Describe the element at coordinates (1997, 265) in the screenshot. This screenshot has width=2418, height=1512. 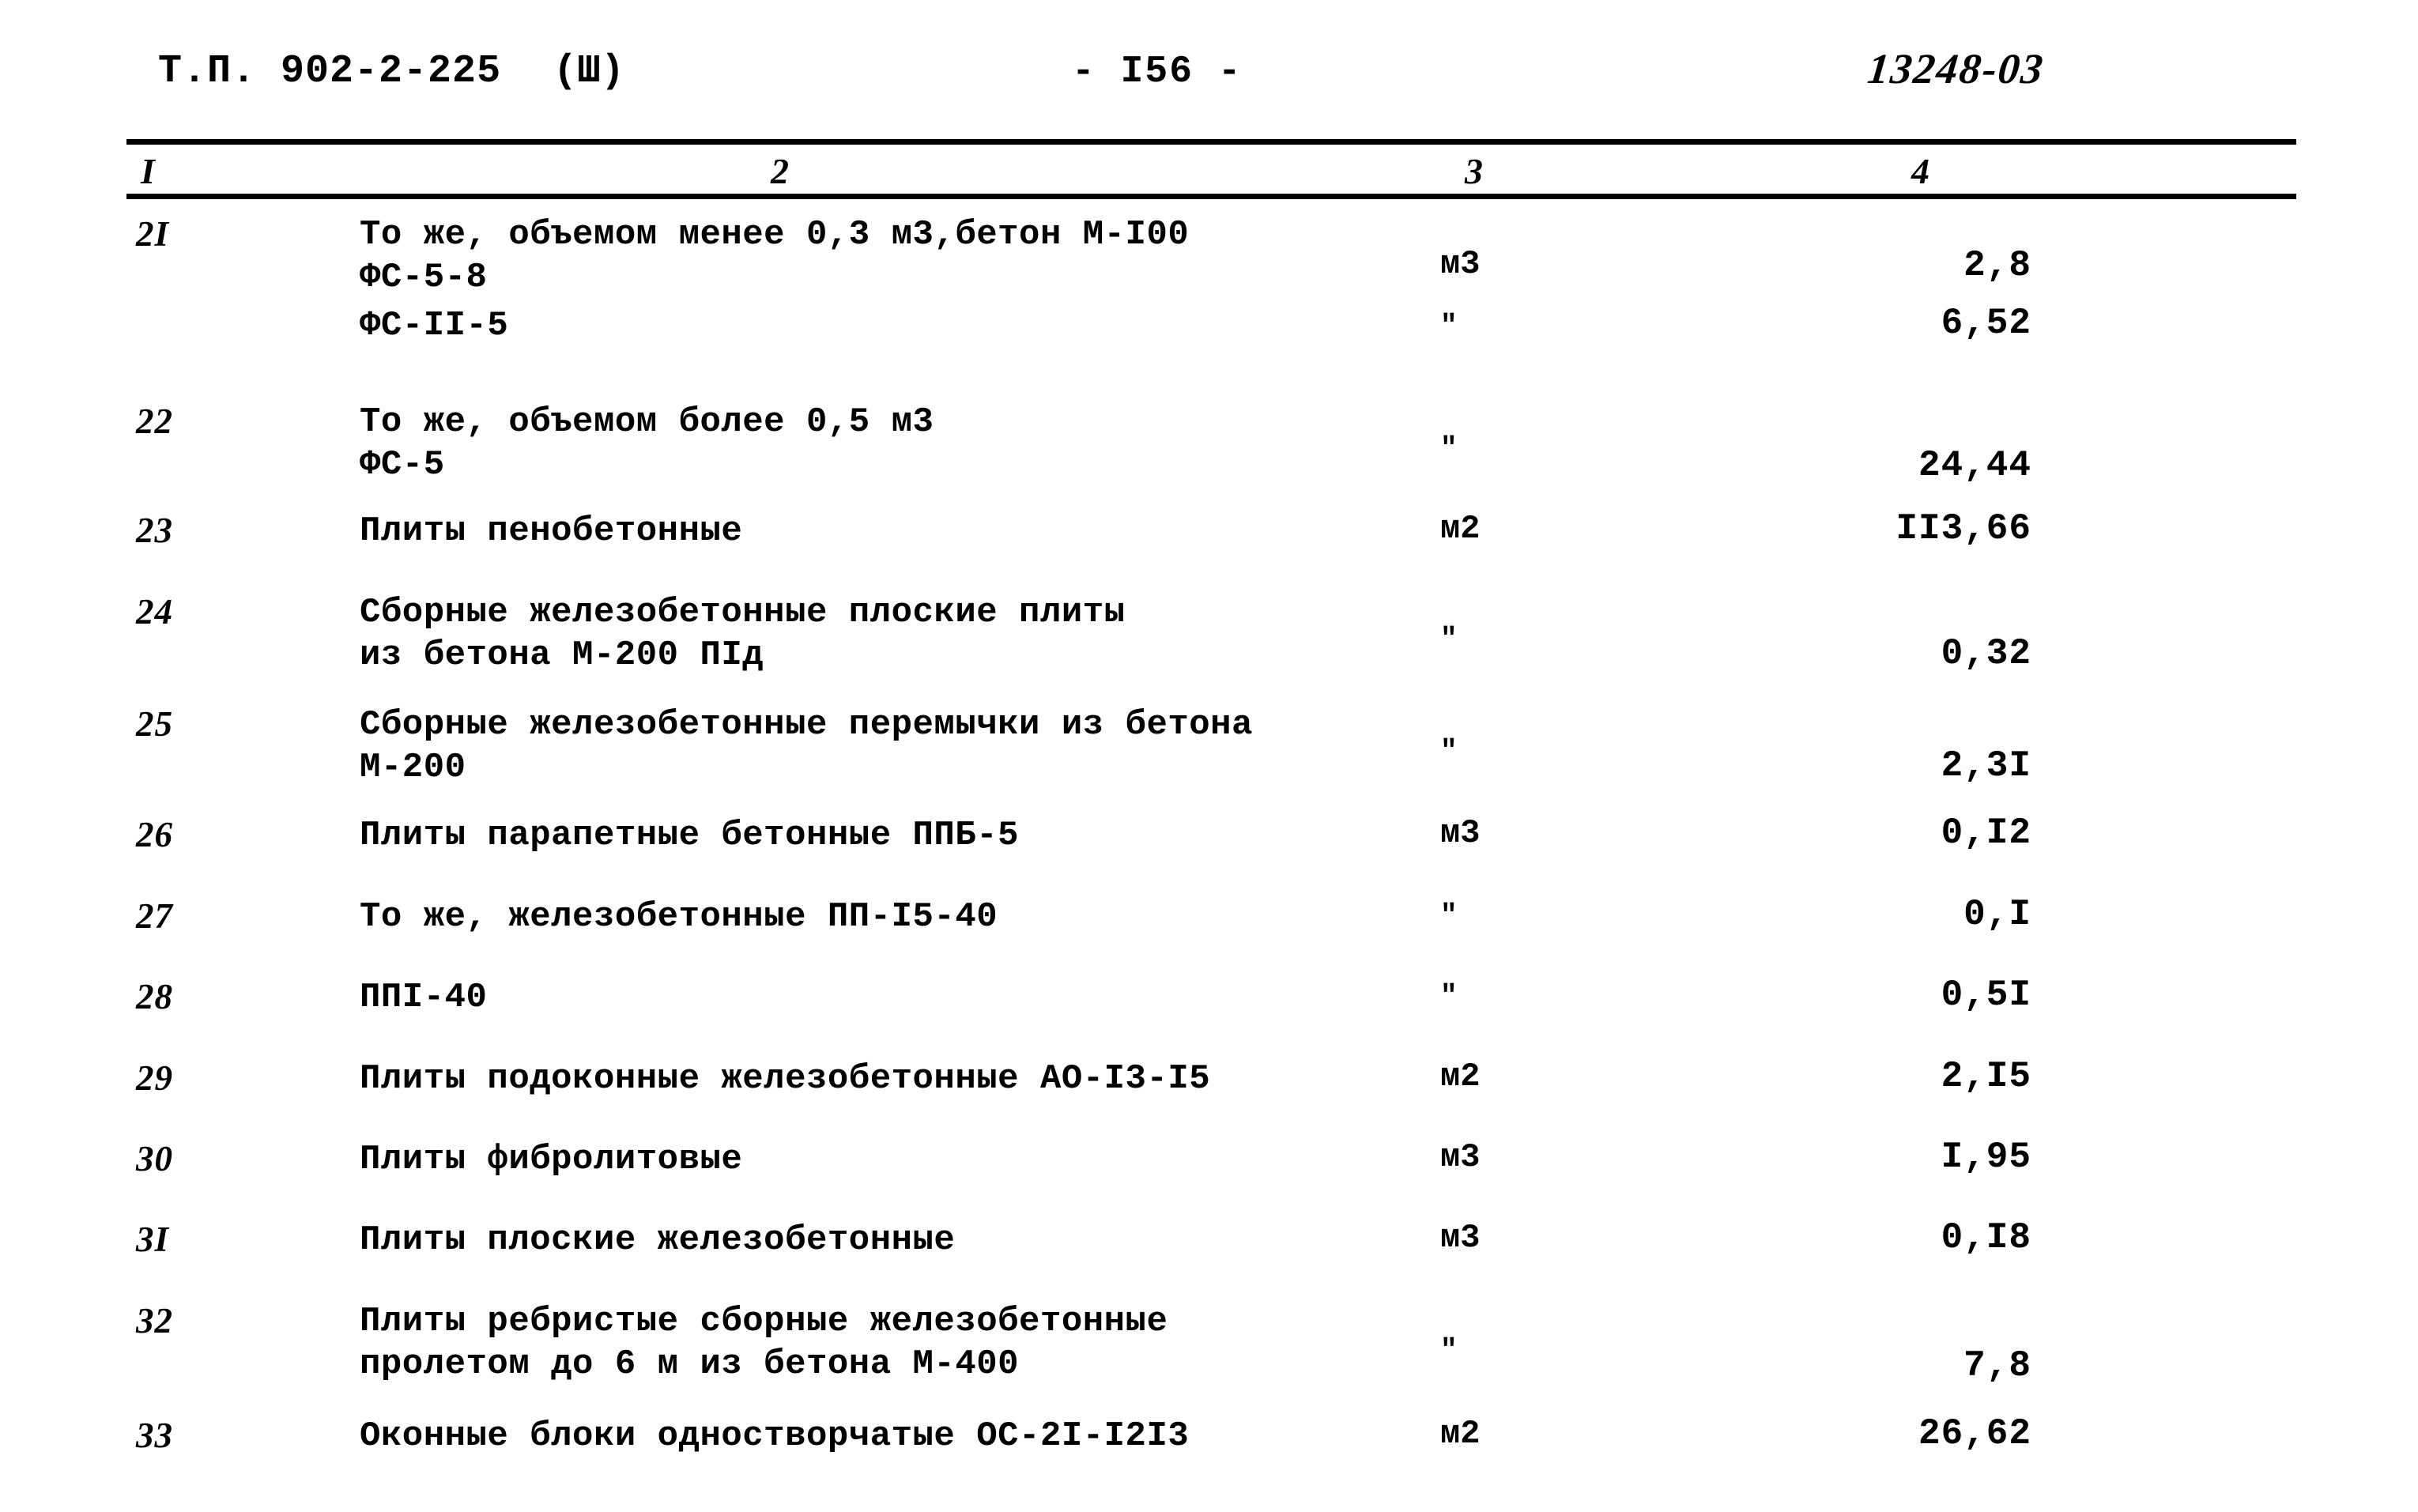
I see `row-value: 2,8` at that location.